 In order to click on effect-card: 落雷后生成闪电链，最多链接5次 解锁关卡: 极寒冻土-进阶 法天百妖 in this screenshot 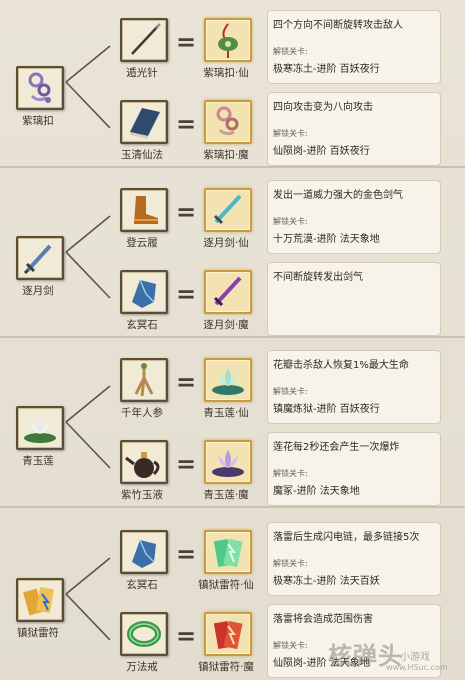, I will do `click(354, 559)`.